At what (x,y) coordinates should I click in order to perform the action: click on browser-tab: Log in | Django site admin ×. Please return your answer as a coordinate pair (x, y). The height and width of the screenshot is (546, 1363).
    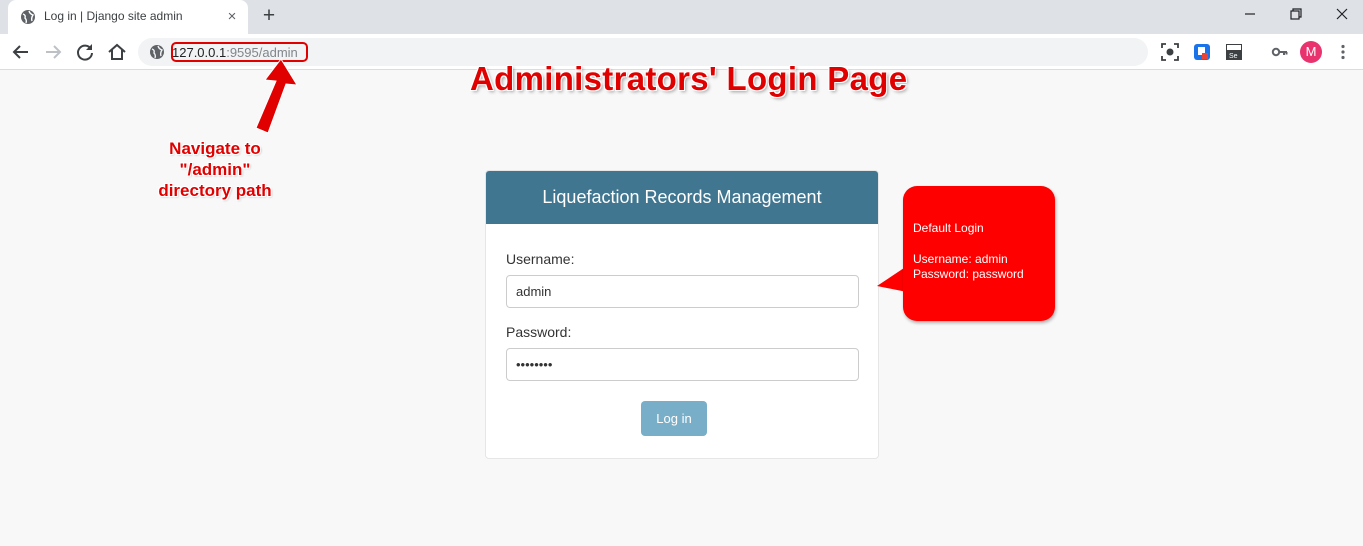
    Looking at the image, I should click on (128, 17).